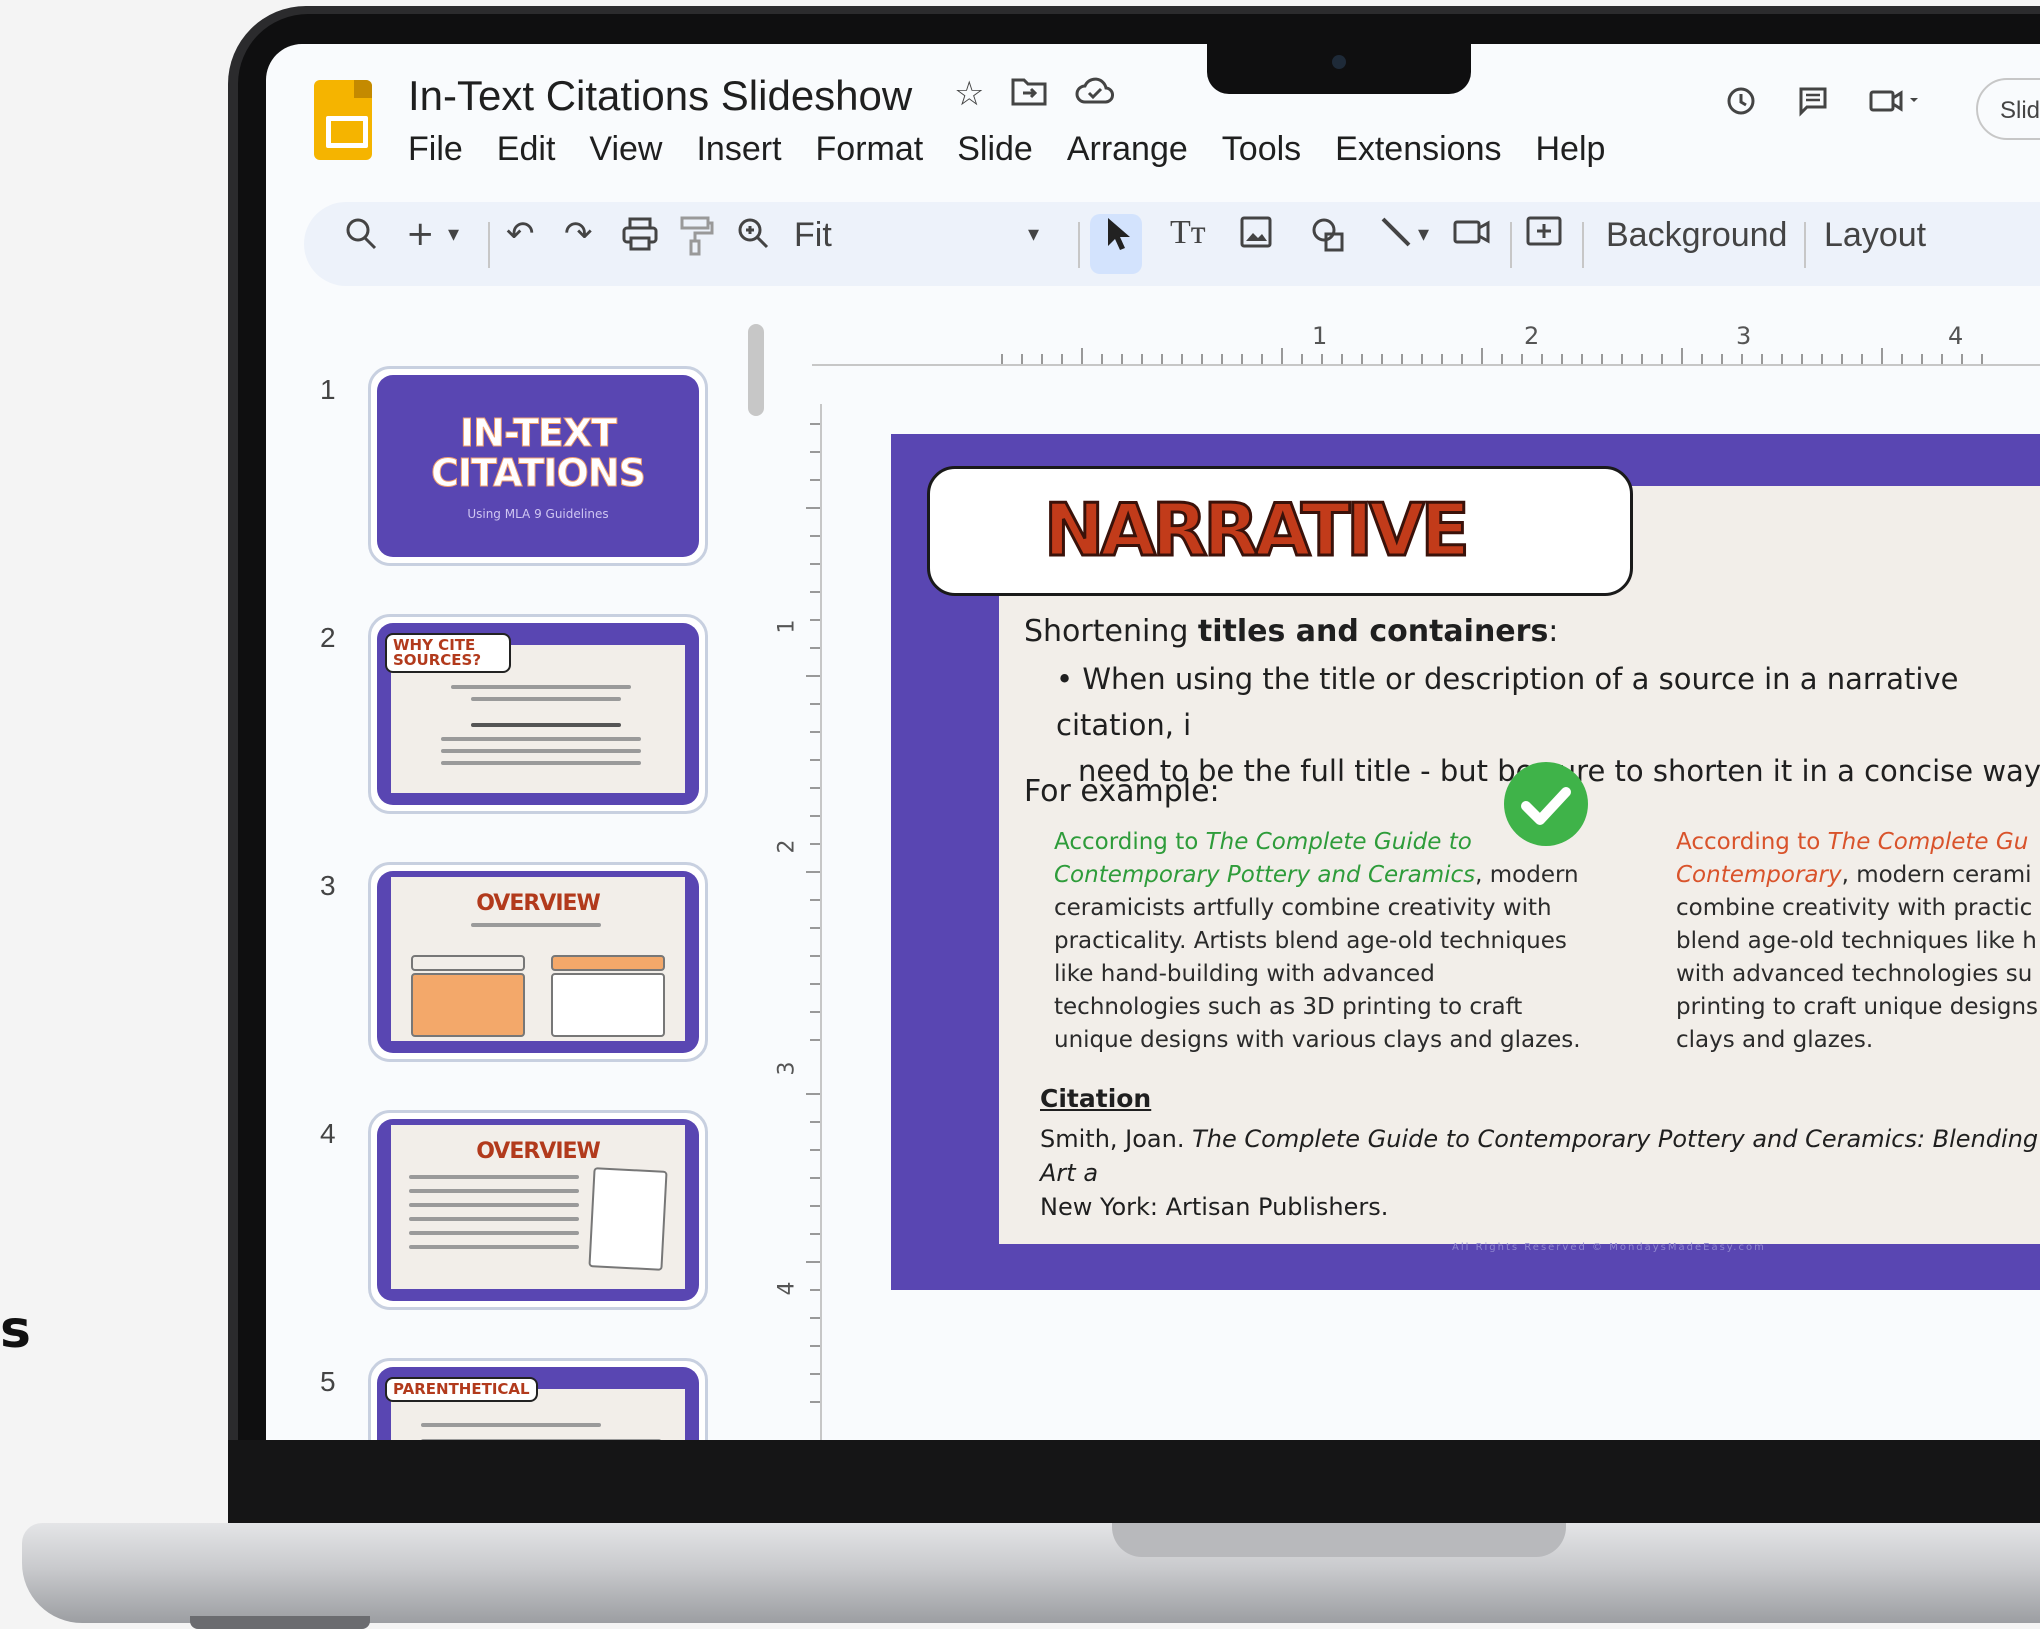  I want to click on laptop-base, so click(1031, 1573).